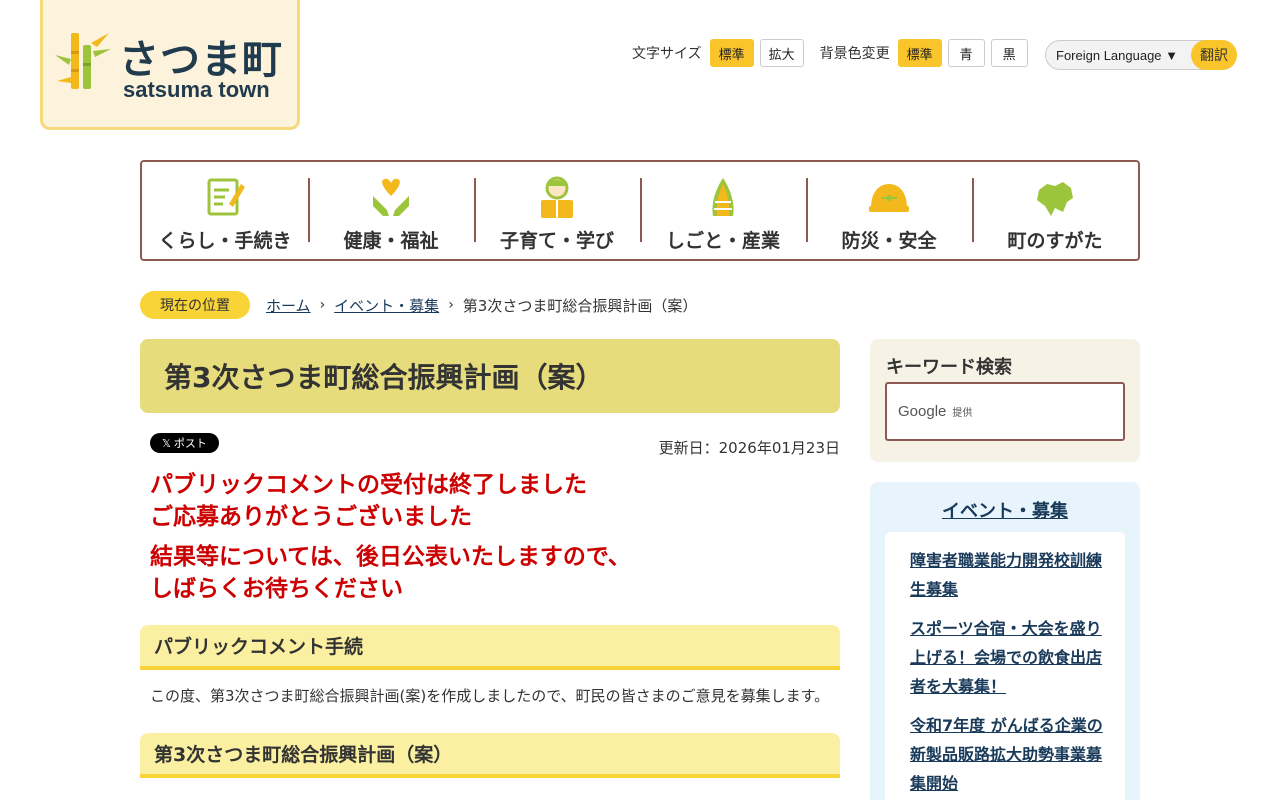 This screenshot has height=800, width=1280. Describe the element at coordinates (196, 89) in the screenshot. I see `logo-text-en: satsuma town` at that location.